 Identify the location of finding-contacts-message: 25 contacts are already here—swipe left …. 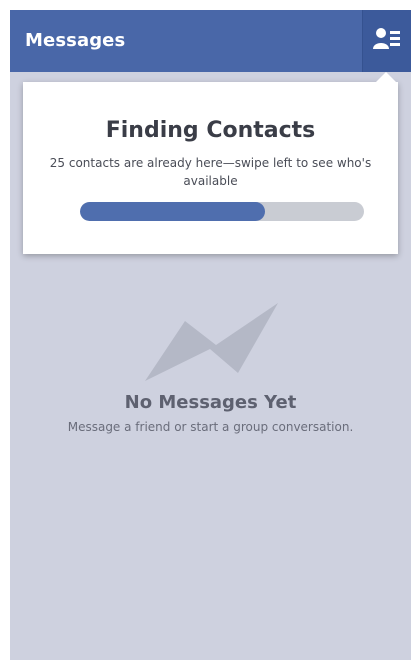
(210, 172).